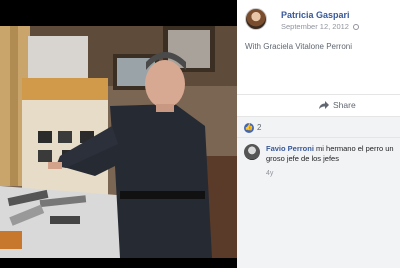 This screenshot has height=268, width=400. I want to click on tagged-with: With Graciela Vitalone Perroni, so click(298, 46).